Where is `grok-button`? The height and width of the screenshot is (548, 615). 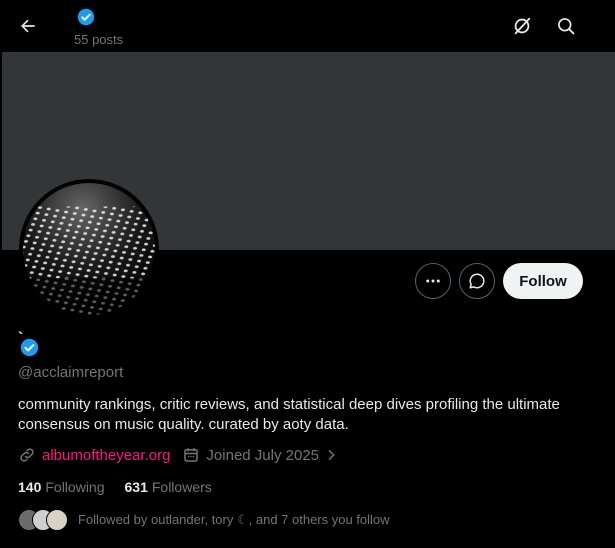
grok-button is located at coordinates (522, 26).